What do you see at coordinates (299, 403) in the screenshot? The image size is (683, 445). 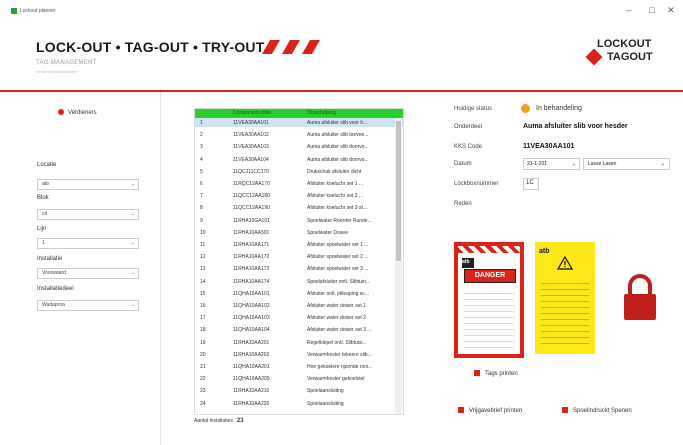 I see `table-row: 24 11RHA10AA220 Spoelaansluiting` at bounding box center [299, 403].